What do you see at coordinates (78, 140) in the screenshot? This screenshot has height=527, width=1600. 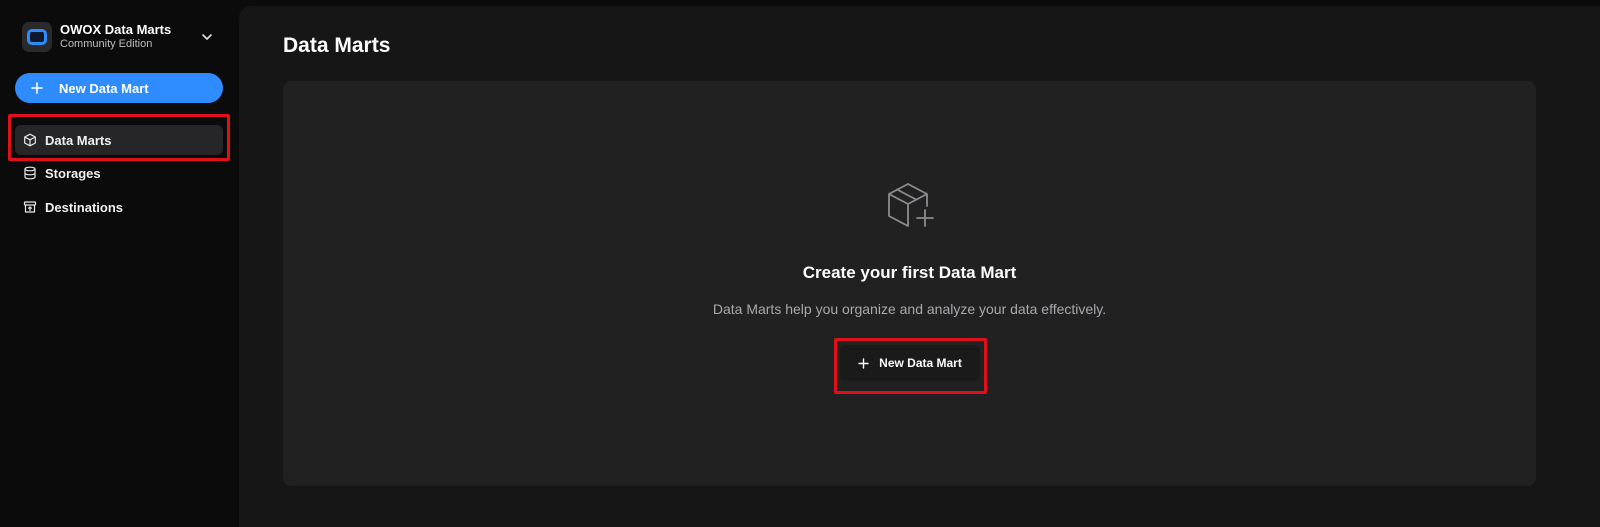 I see `sidebar-item-label: Data Marts` at bounding box center [78, 140].